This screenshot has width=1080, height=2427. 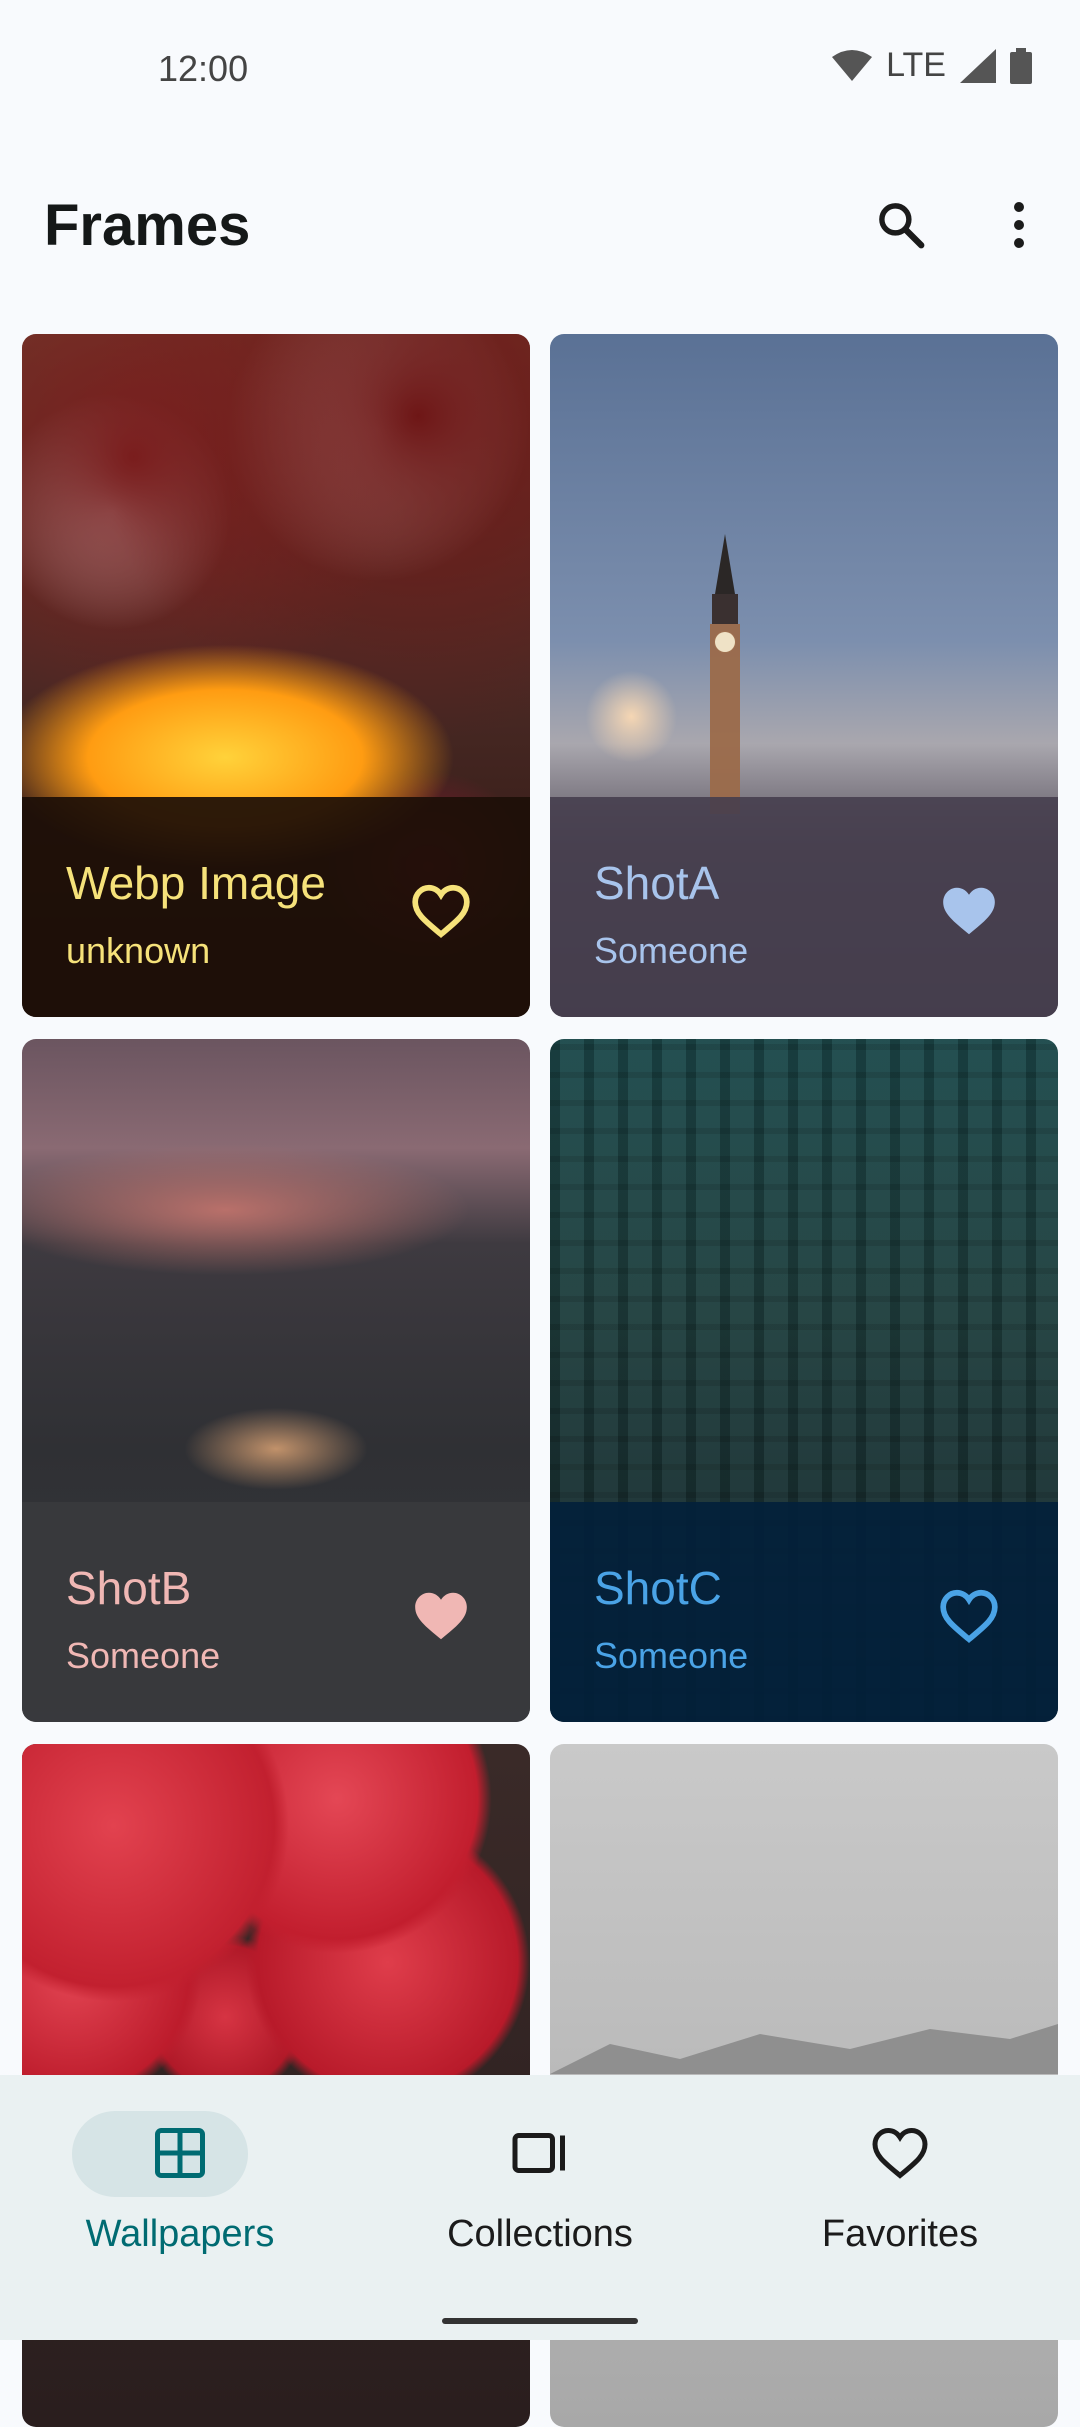 What do you see at coordinates (180, 2153) in the screenshot?
I see `grid-icon` at bounding box center [180, 2153].